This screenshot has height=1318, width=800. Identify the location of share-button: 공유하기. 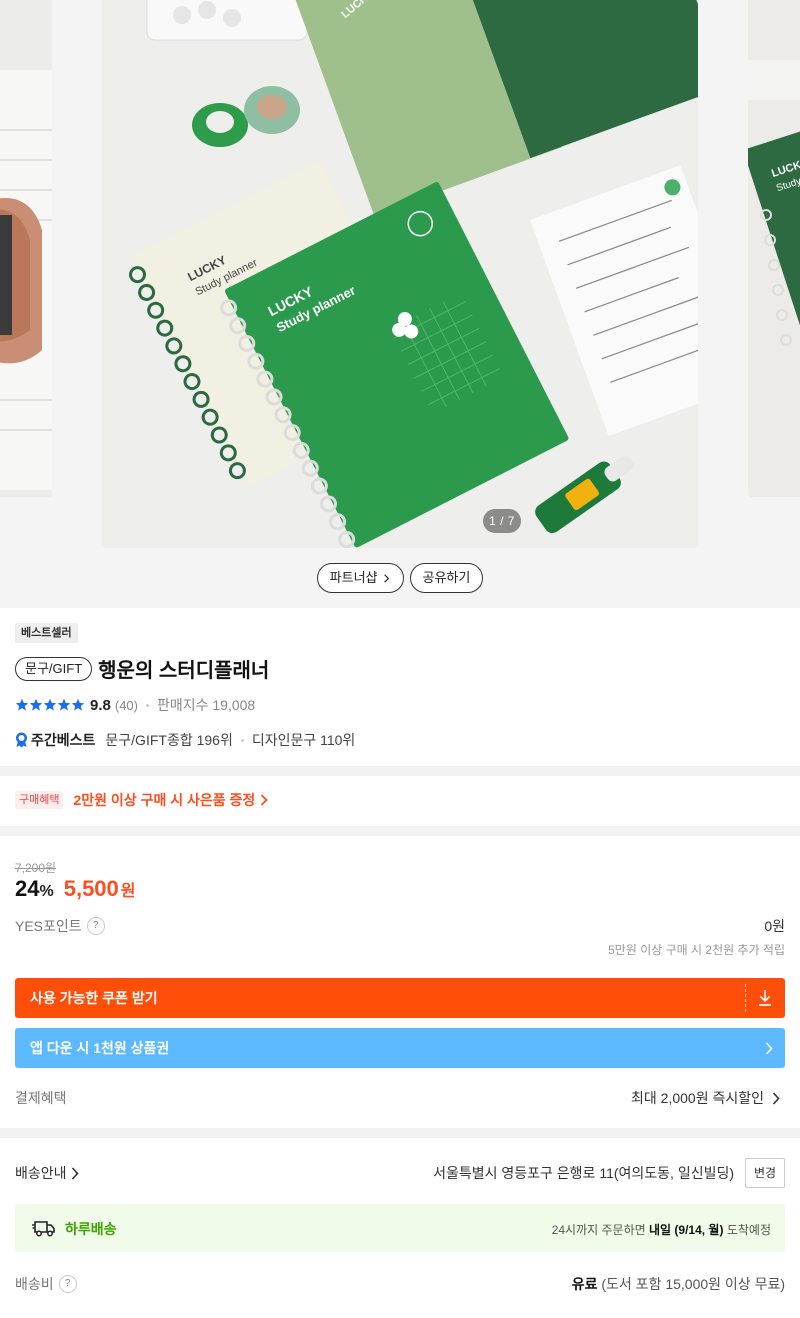
(446, 578).